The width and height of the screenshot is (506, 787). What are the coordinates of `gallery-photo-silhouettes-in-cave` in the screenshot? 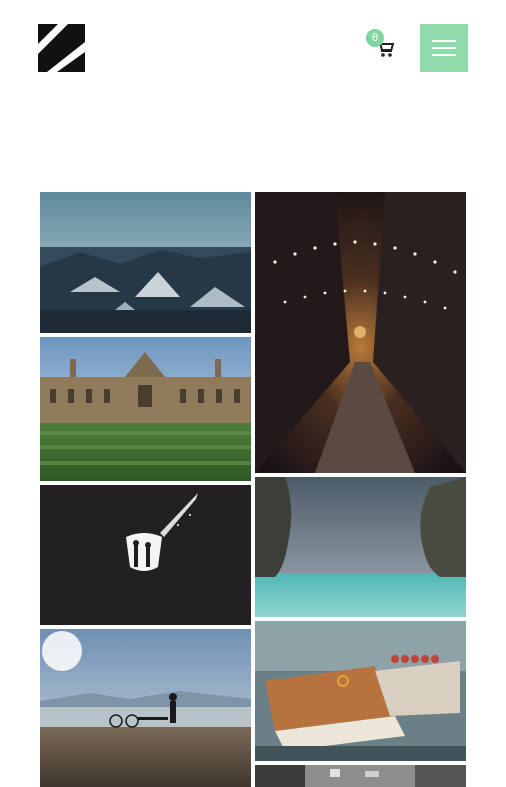 It's located at (145, 555).